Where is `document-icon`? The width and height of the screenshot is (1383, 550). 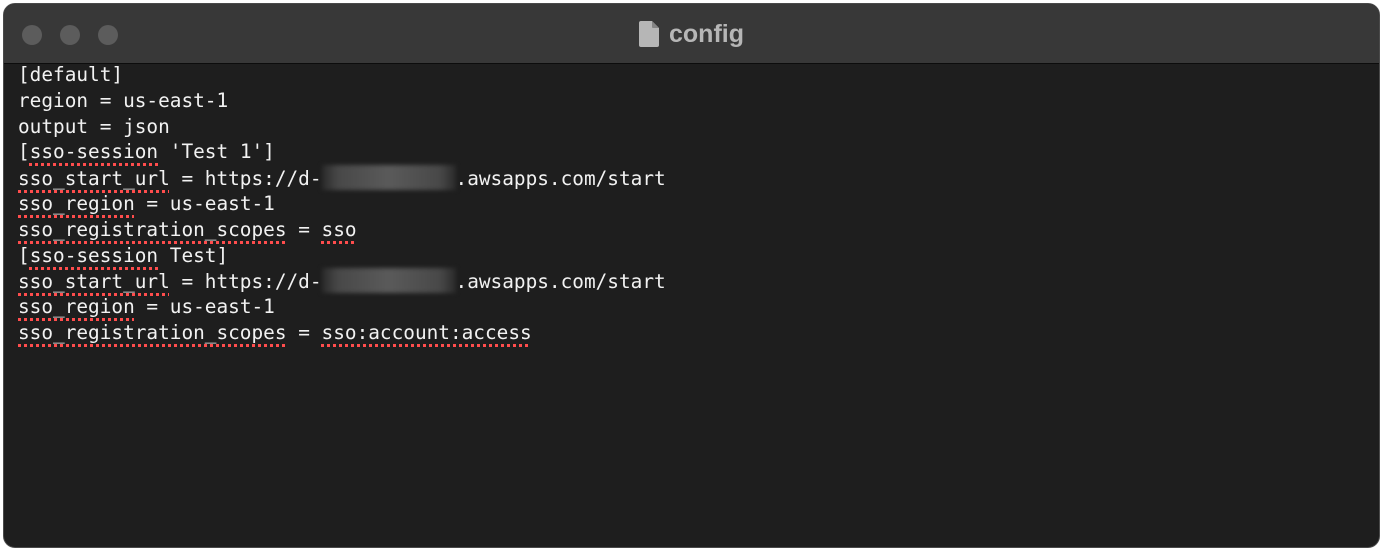 document-icon is located at coordinates (649, 34).